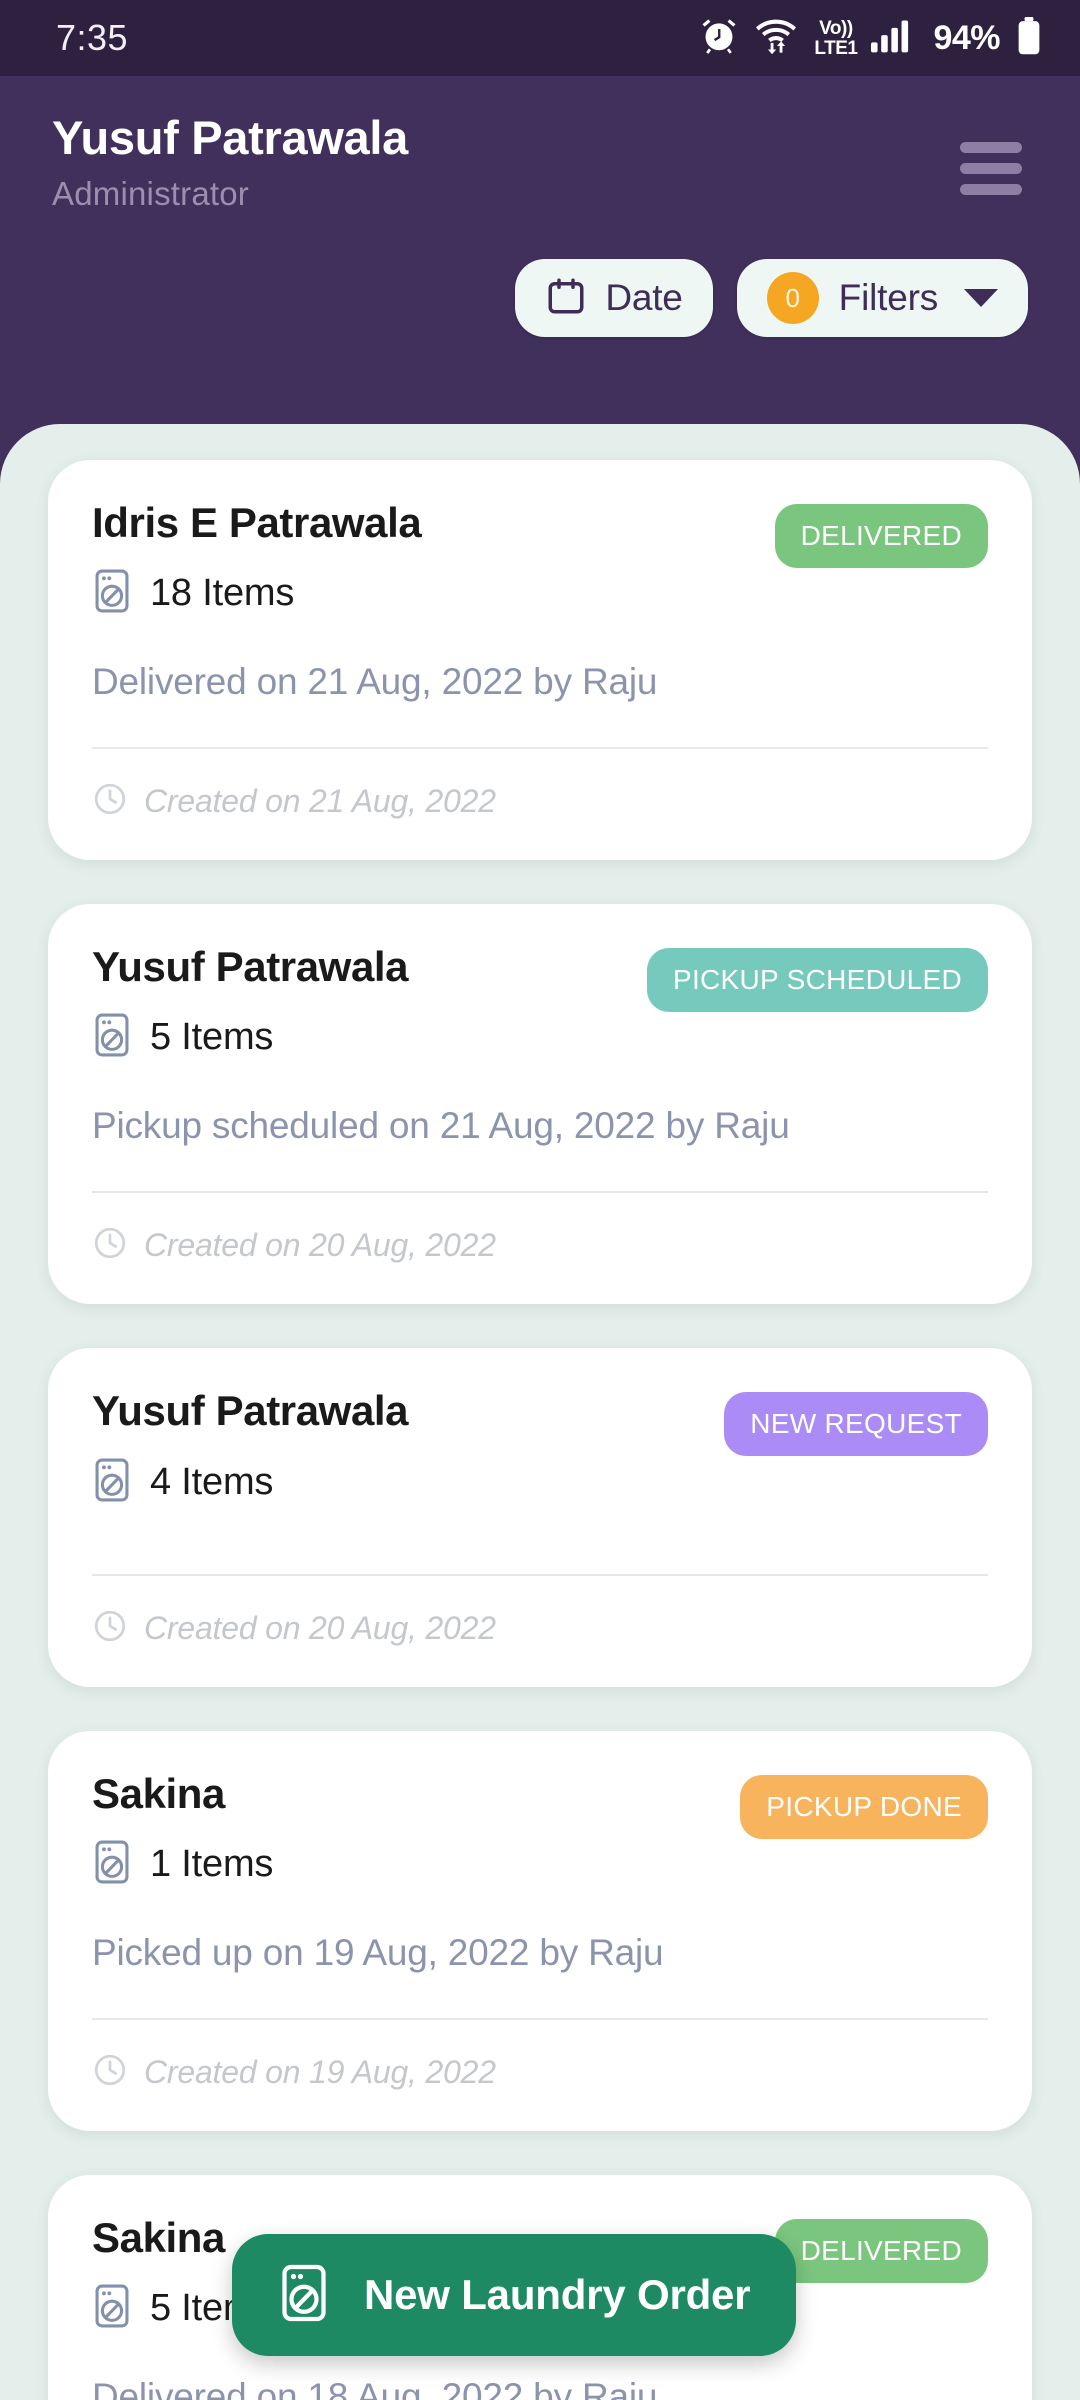 The image size is (1080, 2400). Describe the element at coordinates (441, 1126) in the screenshot. I see `order-status-line: Pickup scheduled on 21 Aug, 2022 by Raju` at that location.